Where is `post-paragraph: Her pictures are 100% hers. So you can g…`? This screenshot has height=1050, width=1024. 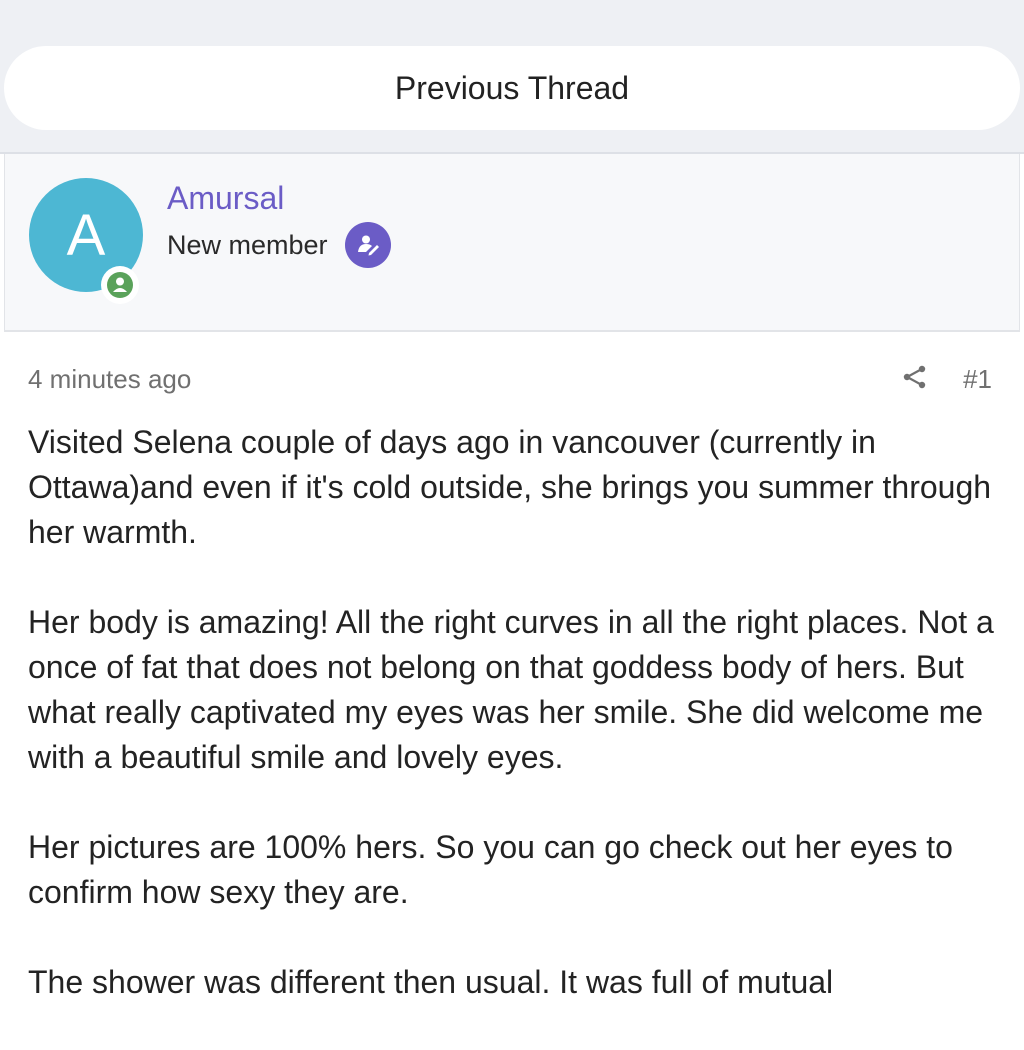
post-paragraph: Her pictures are 100% hers. So you can g… is located at coordinates (490, 869).